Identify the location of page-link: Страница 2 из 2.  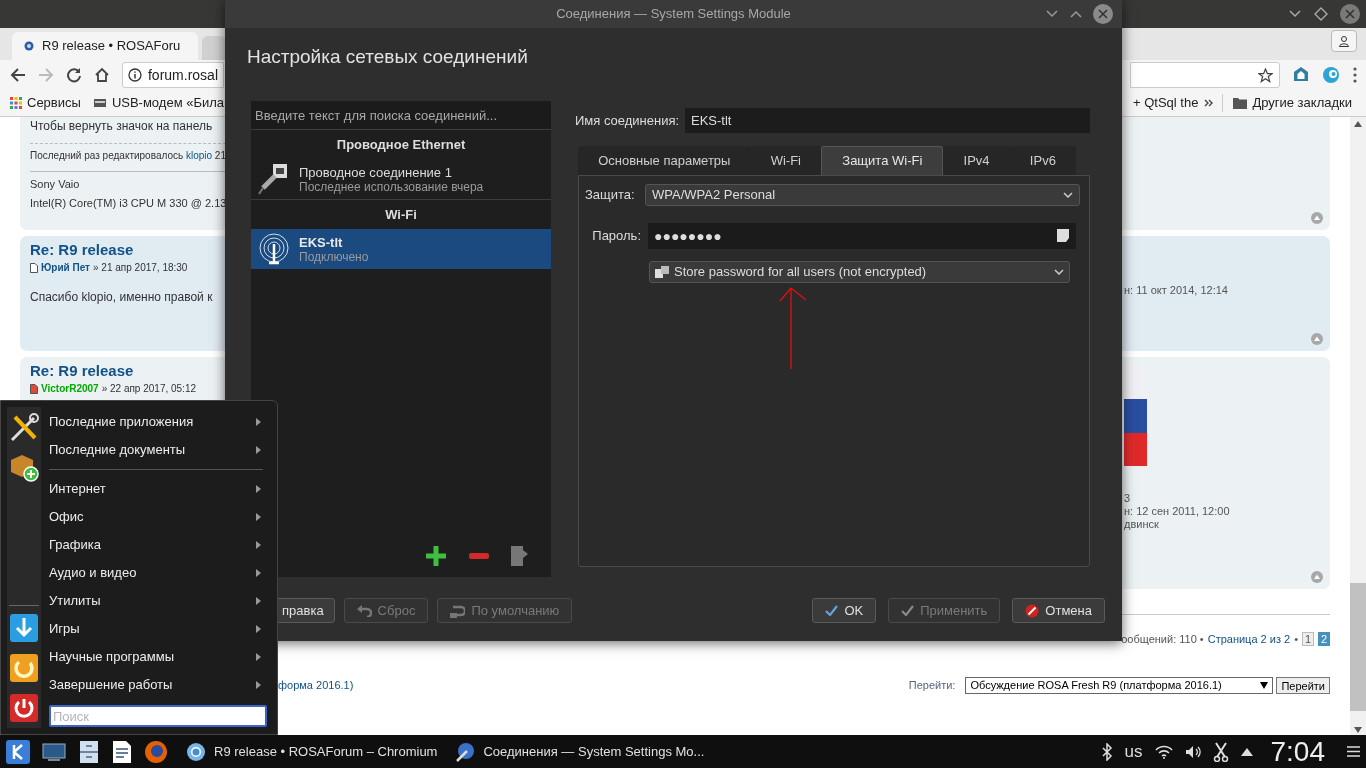
(1249, 639).